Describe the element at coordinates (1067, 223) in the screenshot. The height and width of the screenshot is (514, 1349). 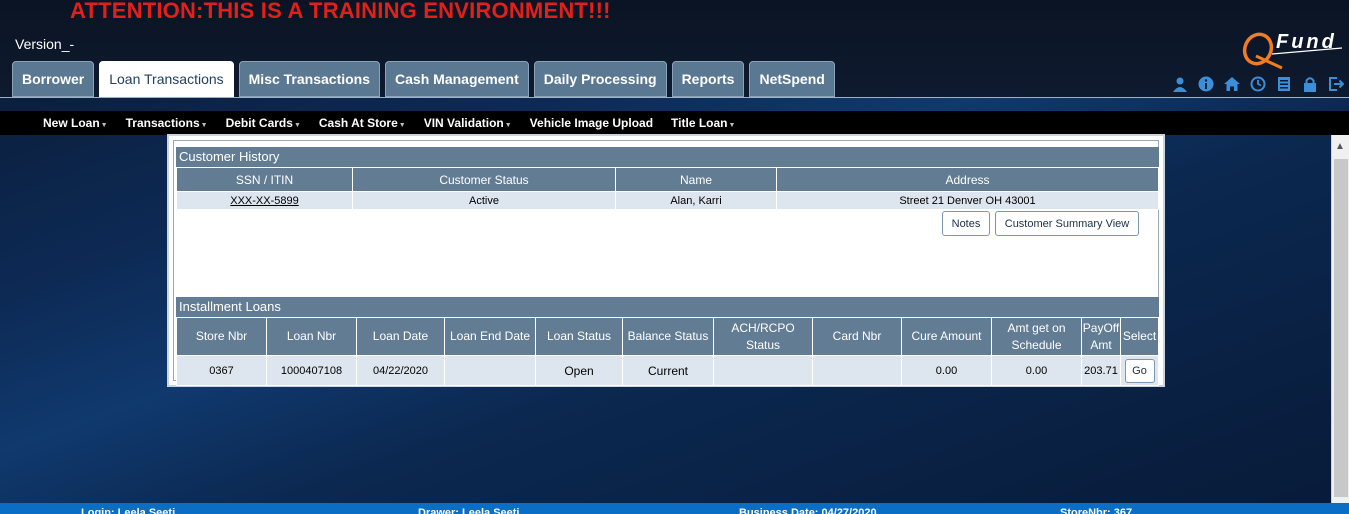
I see `customer-summary-view-button: Customer Summary View` at that location.